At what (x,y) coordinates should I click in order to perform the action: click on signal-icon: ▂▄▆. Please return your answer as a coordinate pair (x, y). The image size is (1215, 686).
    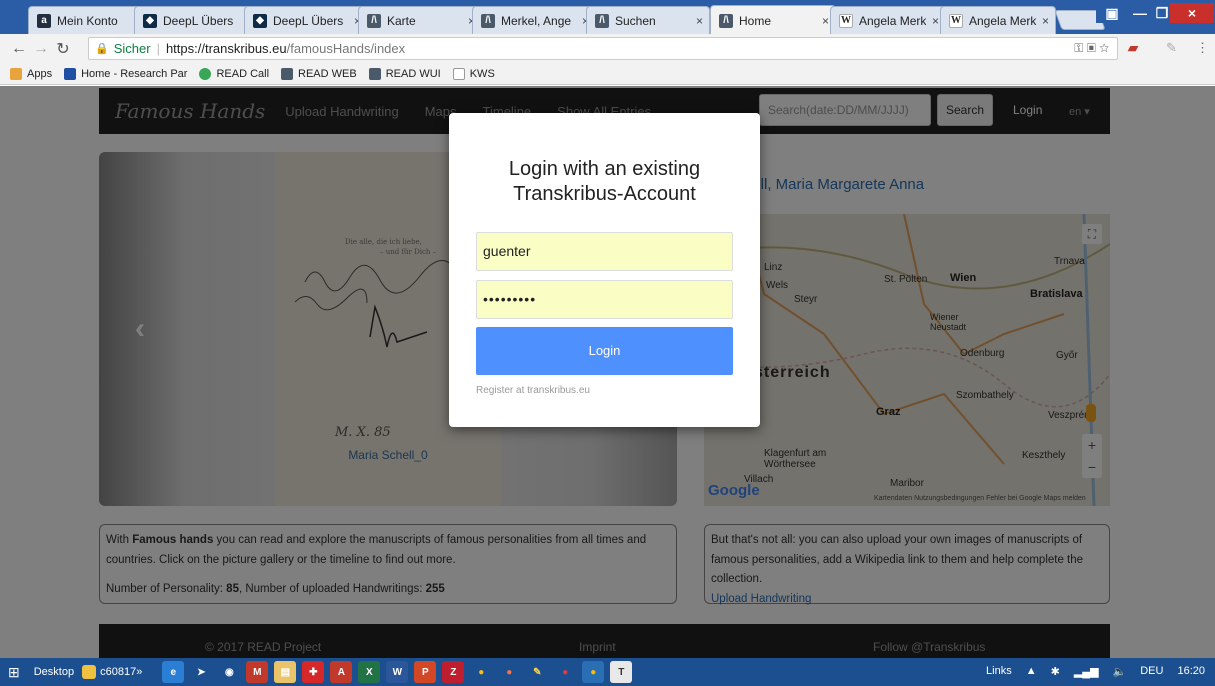
    Looking at the image, I should click on (1086, 671).